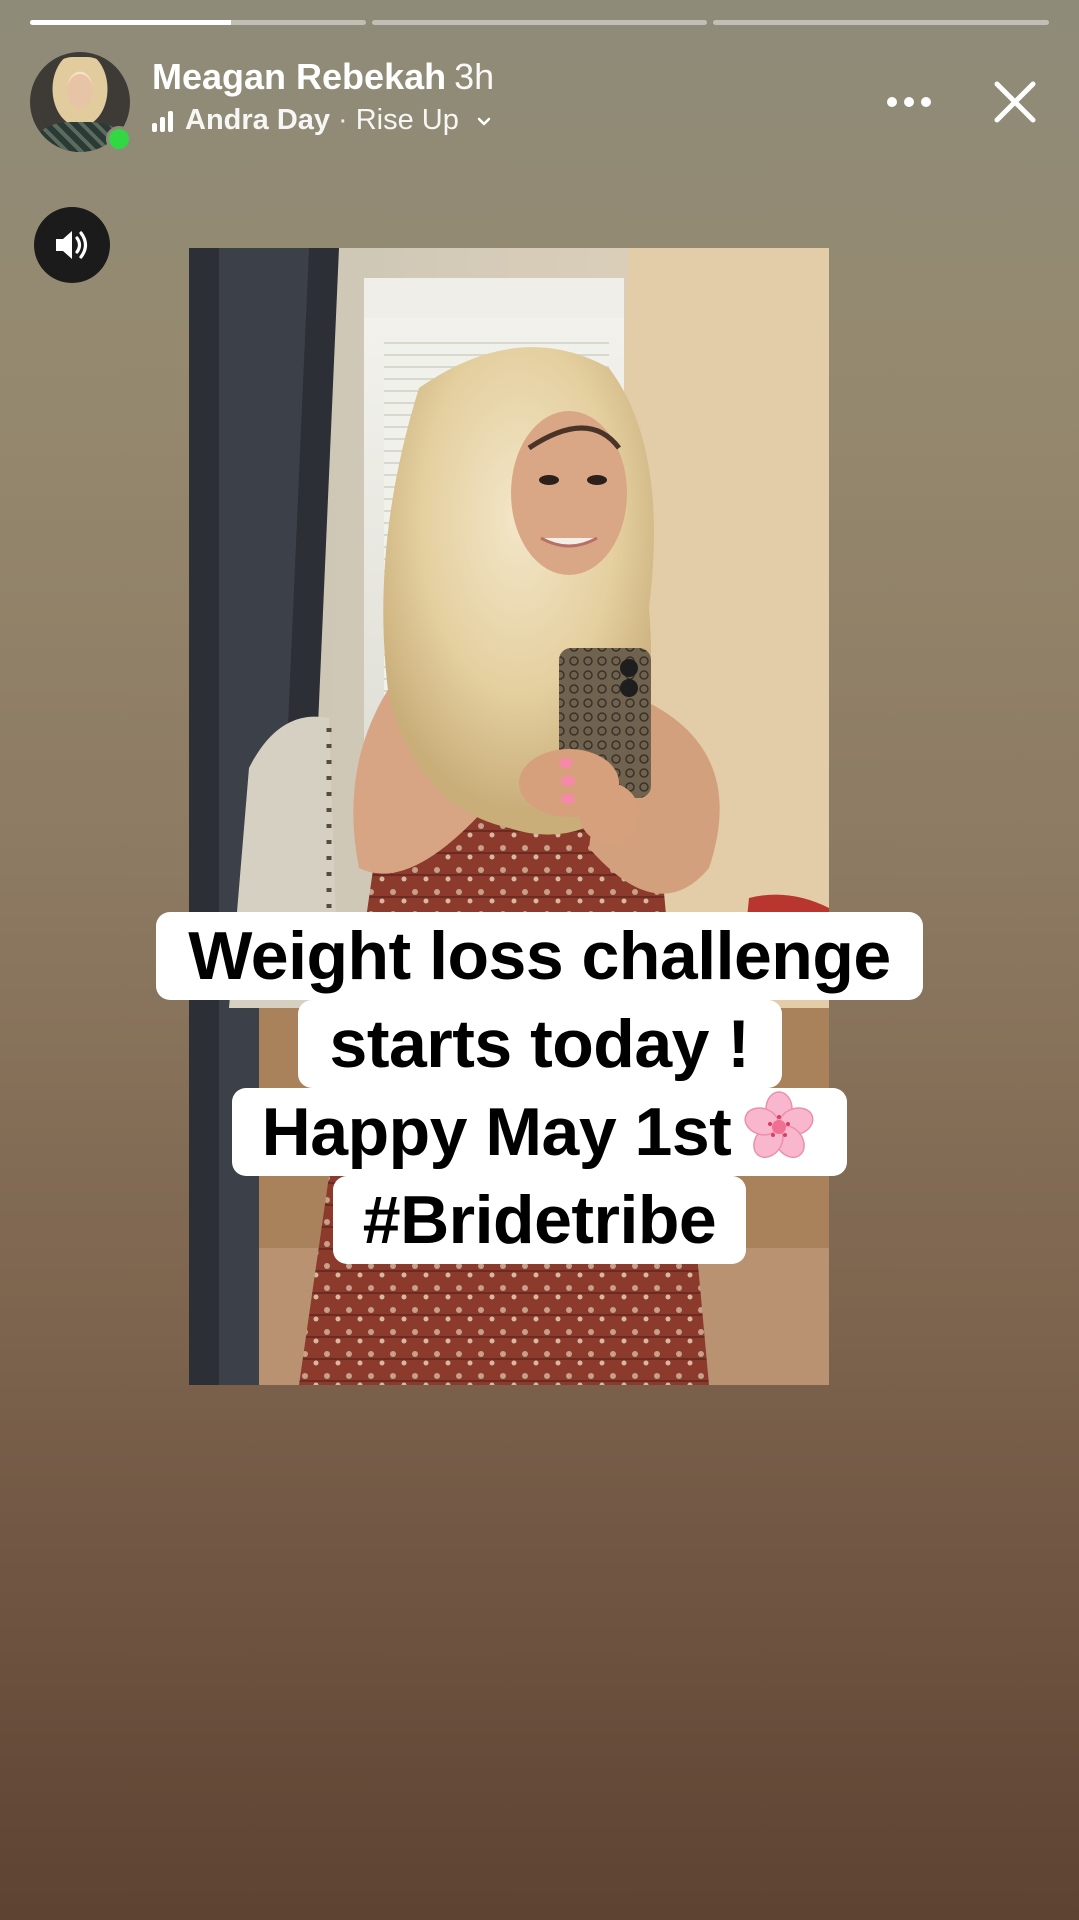 The image size is (1079, 1920). I want to click on music-artist: Andra Day, so click(258, 120).